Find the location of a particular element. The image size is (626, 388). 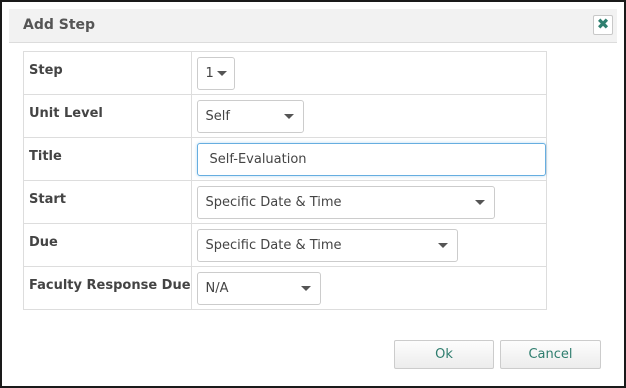

due-select: Specific Date & Time is located at coordinates (327, 245).